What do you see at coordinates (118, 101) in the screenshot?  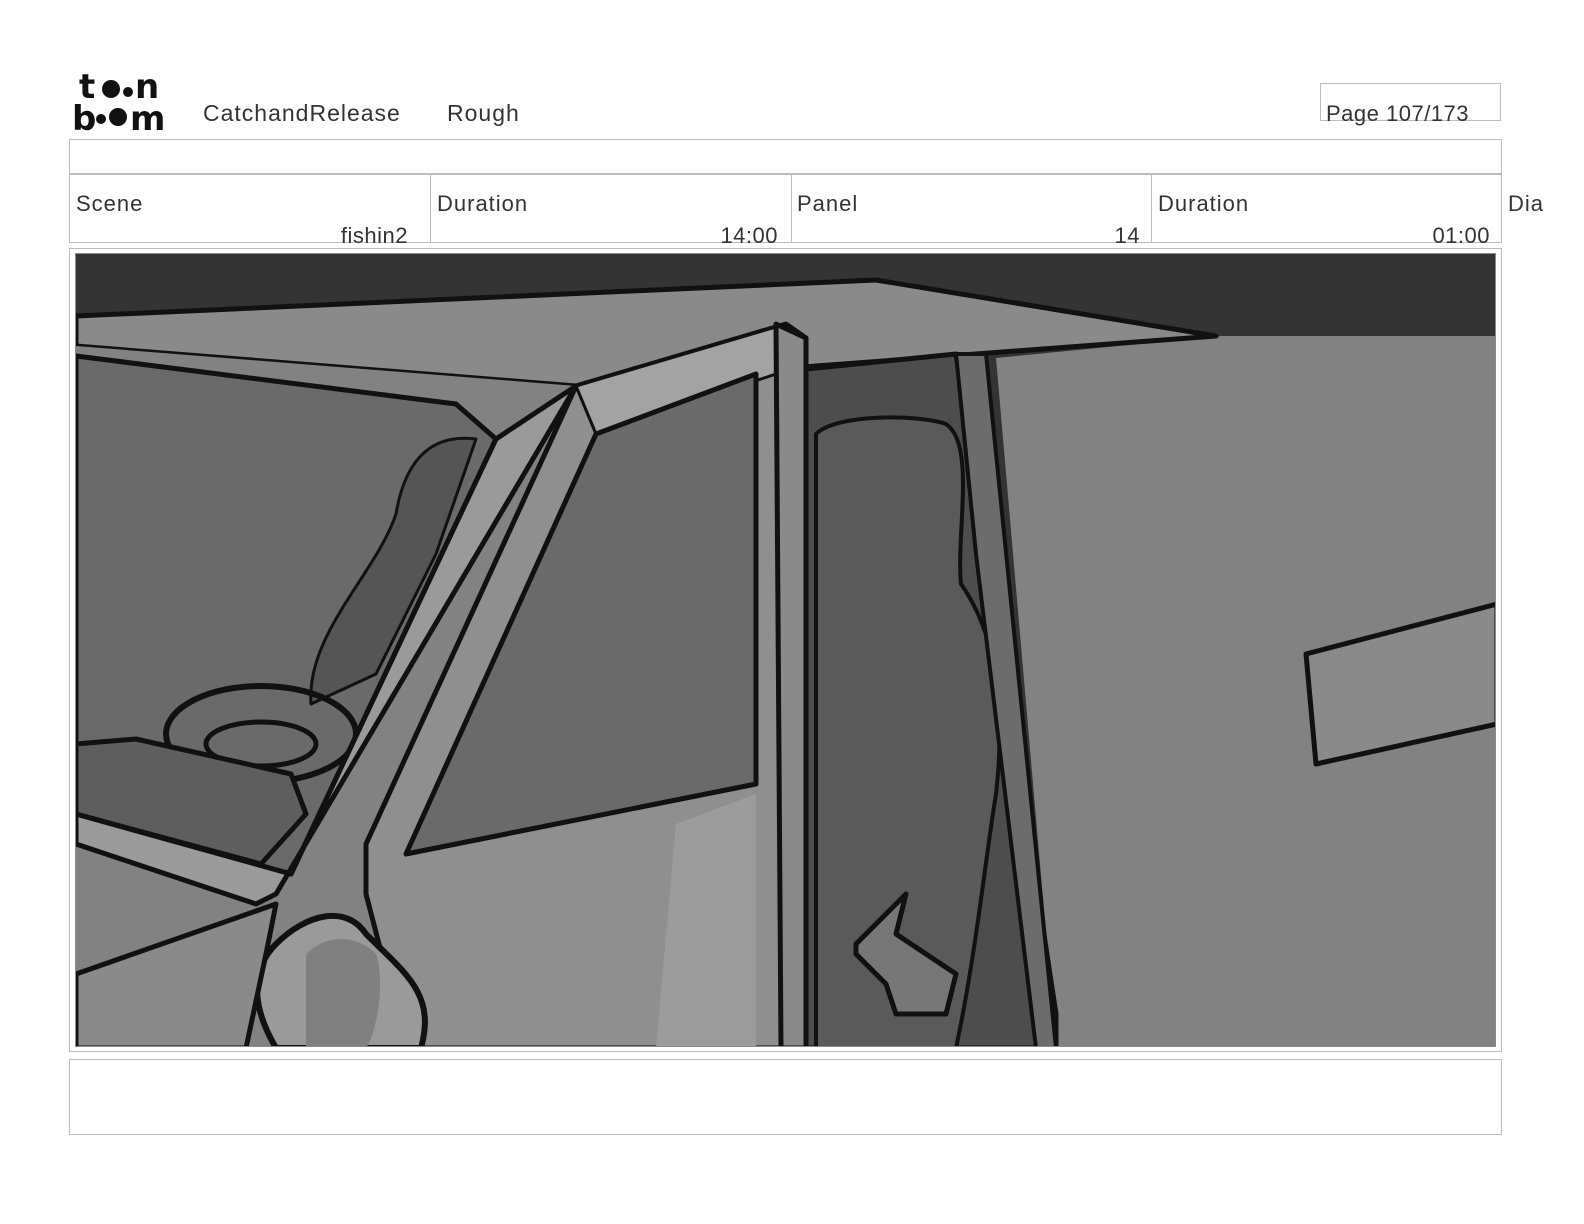 I see `toon-boom-logo: t n b m` at bounding box center [118, 101].